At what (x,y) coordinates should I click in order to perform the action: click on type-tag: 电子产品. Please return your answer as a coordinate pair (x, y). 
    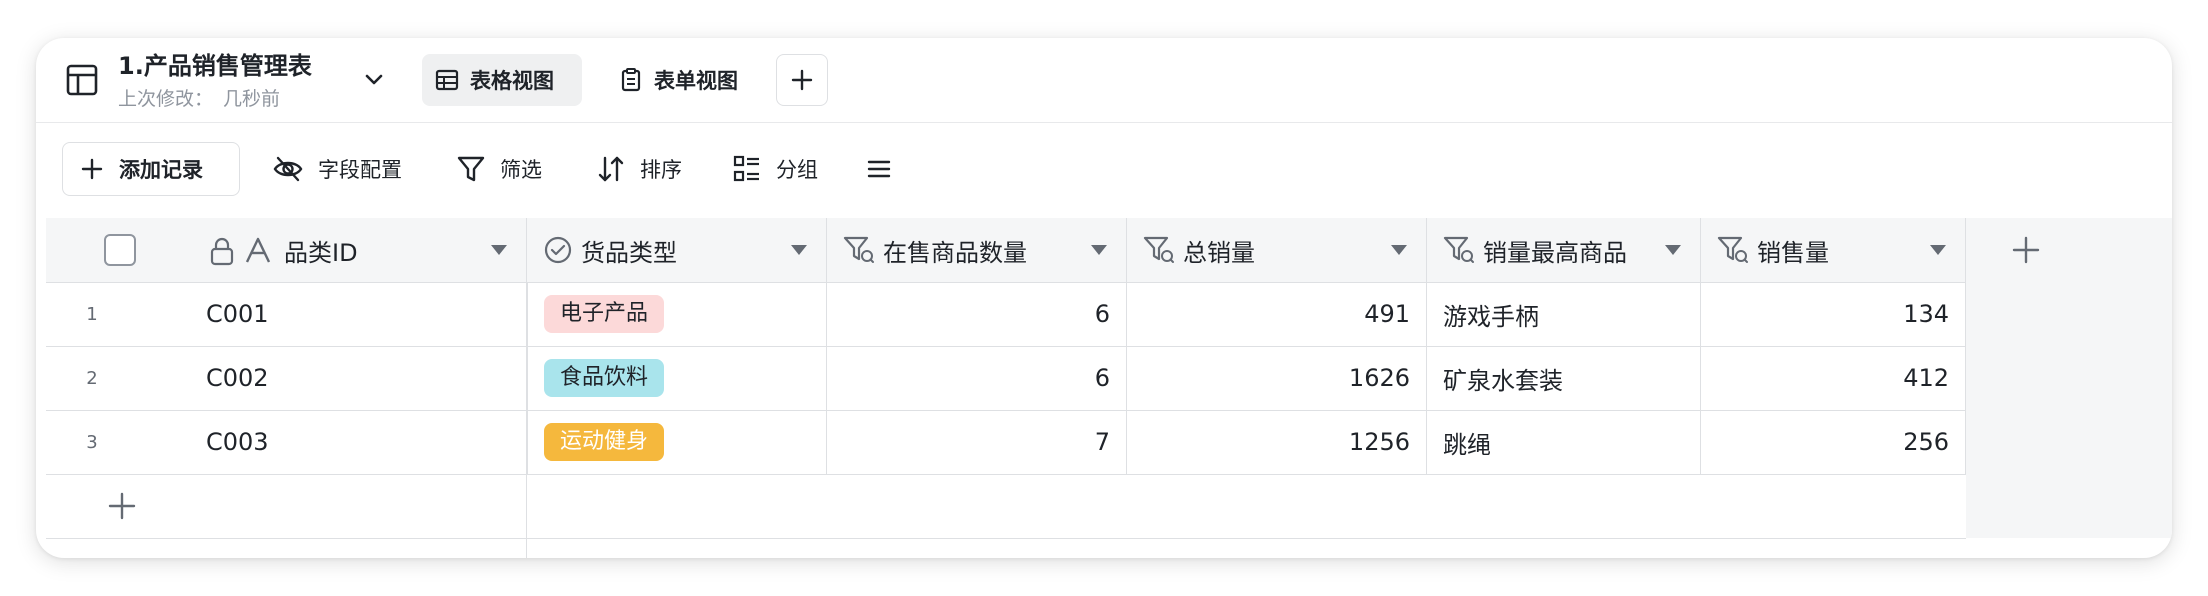
    Looking at the image, I should click on (604, 314).